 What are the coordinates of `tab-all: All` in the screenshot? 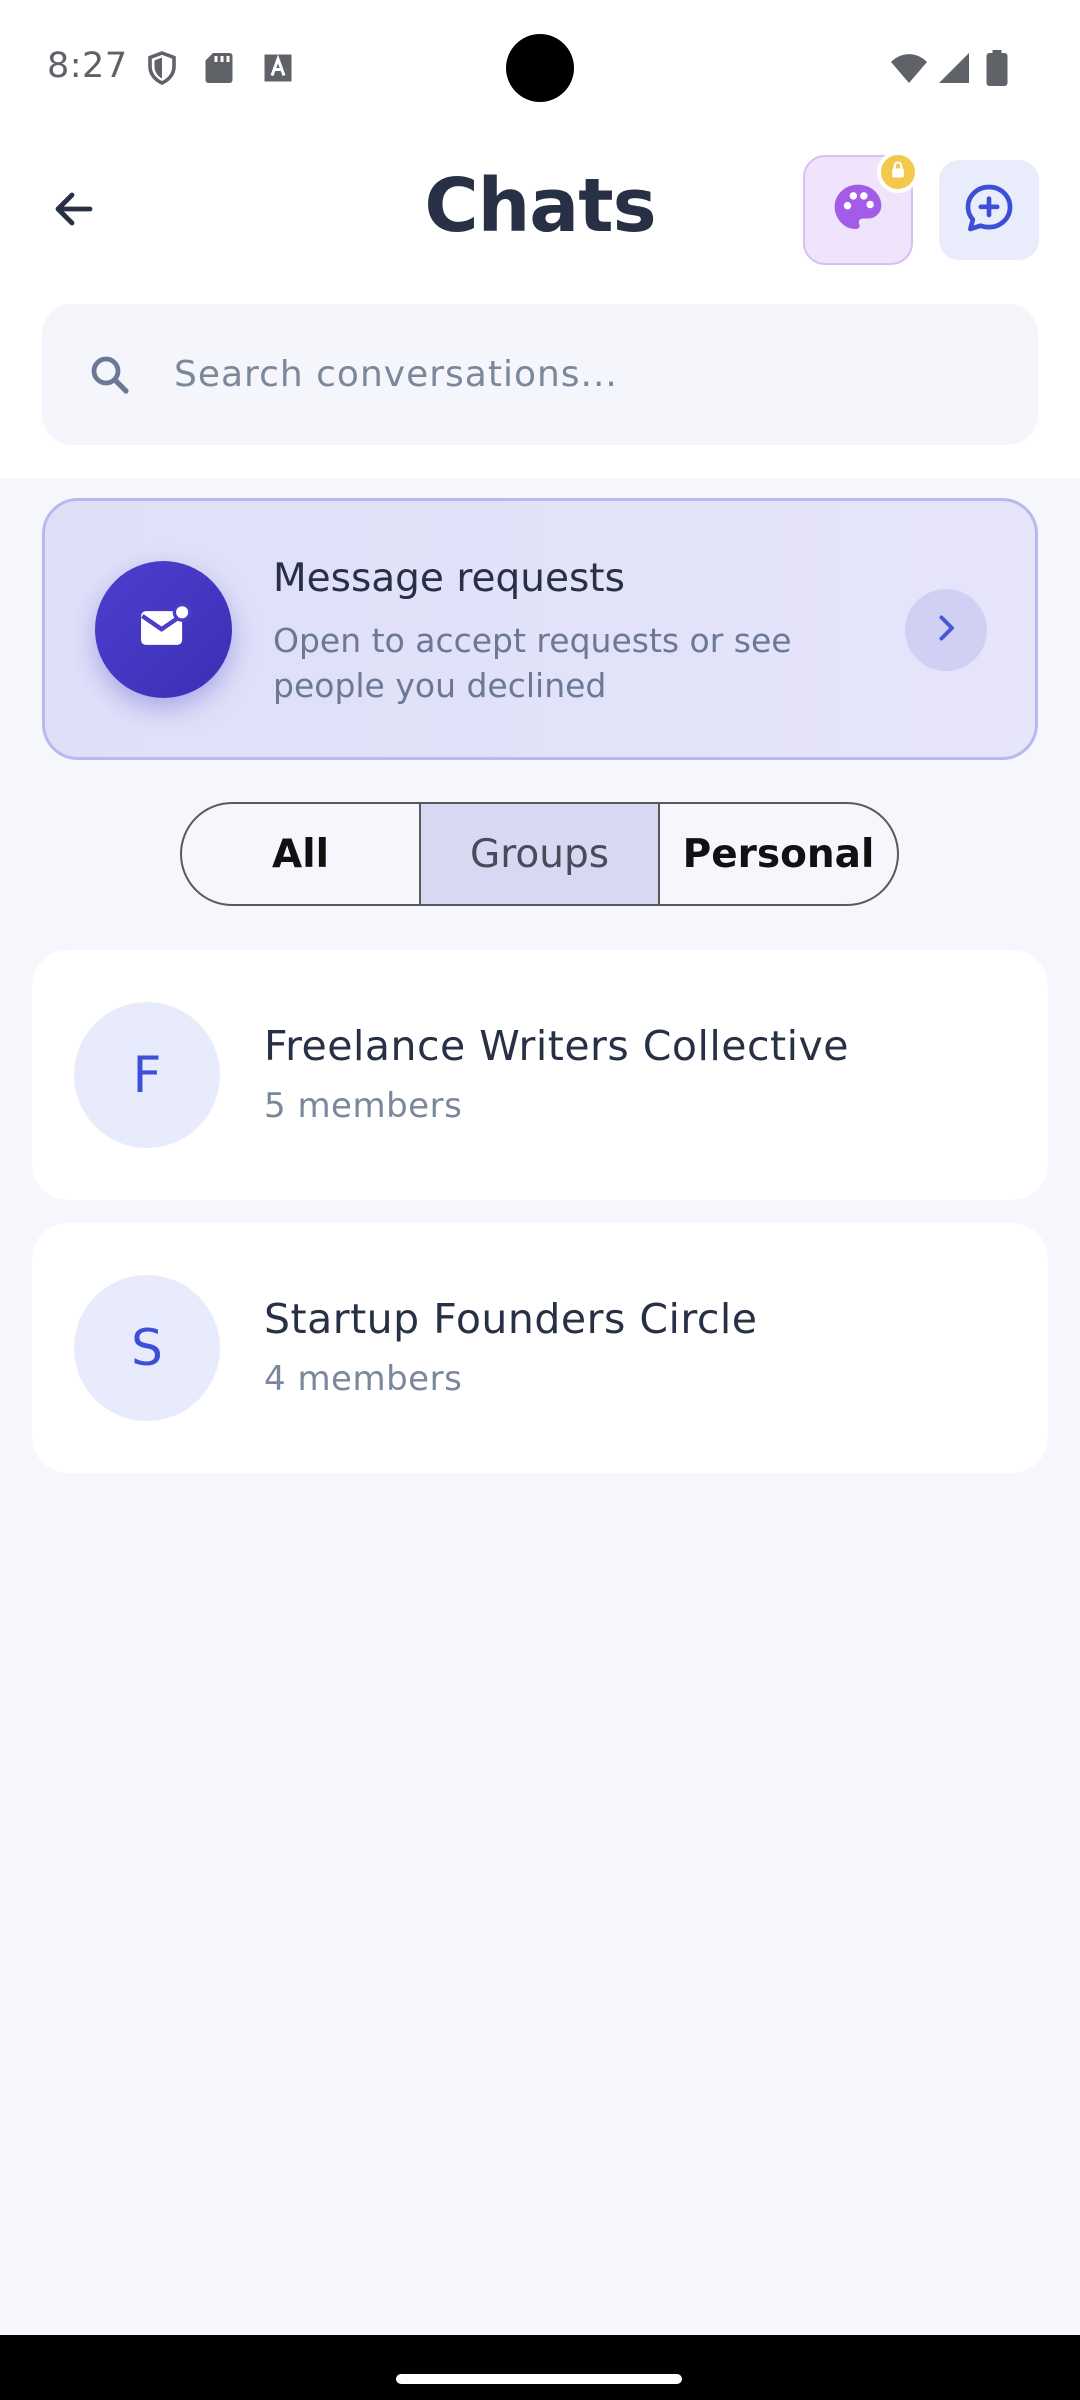 It's located at (300, 854).